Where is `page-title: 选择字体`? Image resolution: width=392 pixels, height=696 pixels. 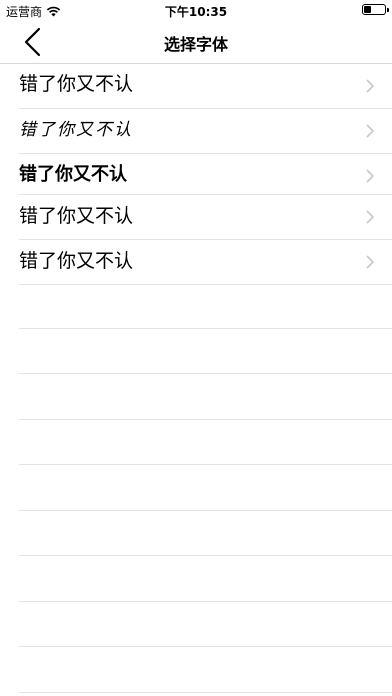
page-title: 选择字体 is located at coordinates (195, 44).